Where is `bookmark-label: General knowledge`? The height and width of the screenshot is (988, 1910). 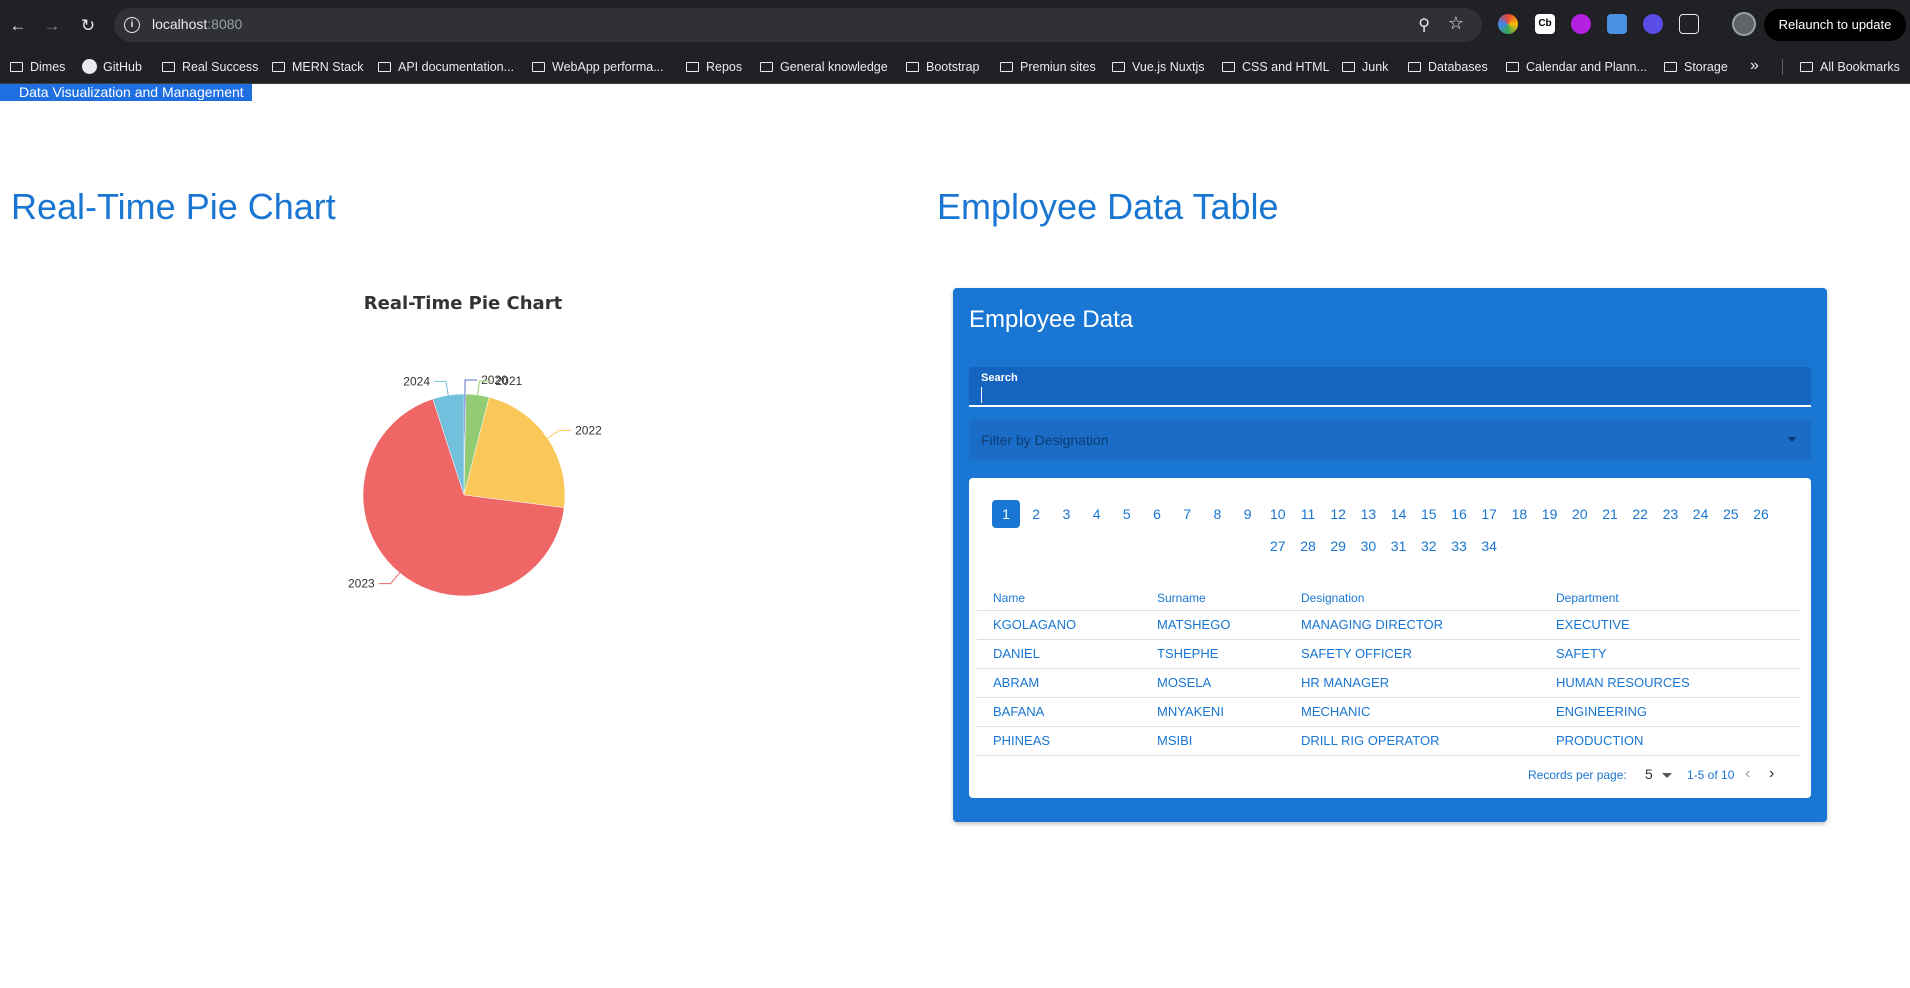 bookmark-label: General knowledge is located at coordinates (834, 67).